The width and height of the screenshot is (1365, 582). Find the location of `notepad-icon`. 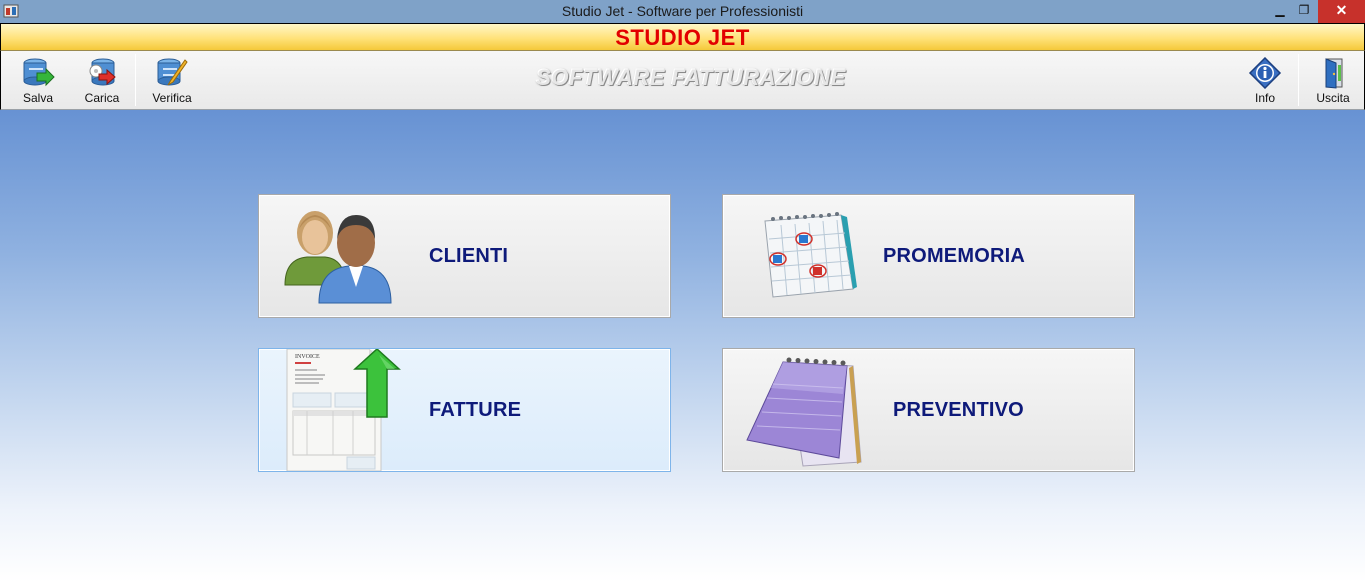

notepad-icon is located at coordinates (804, 412).